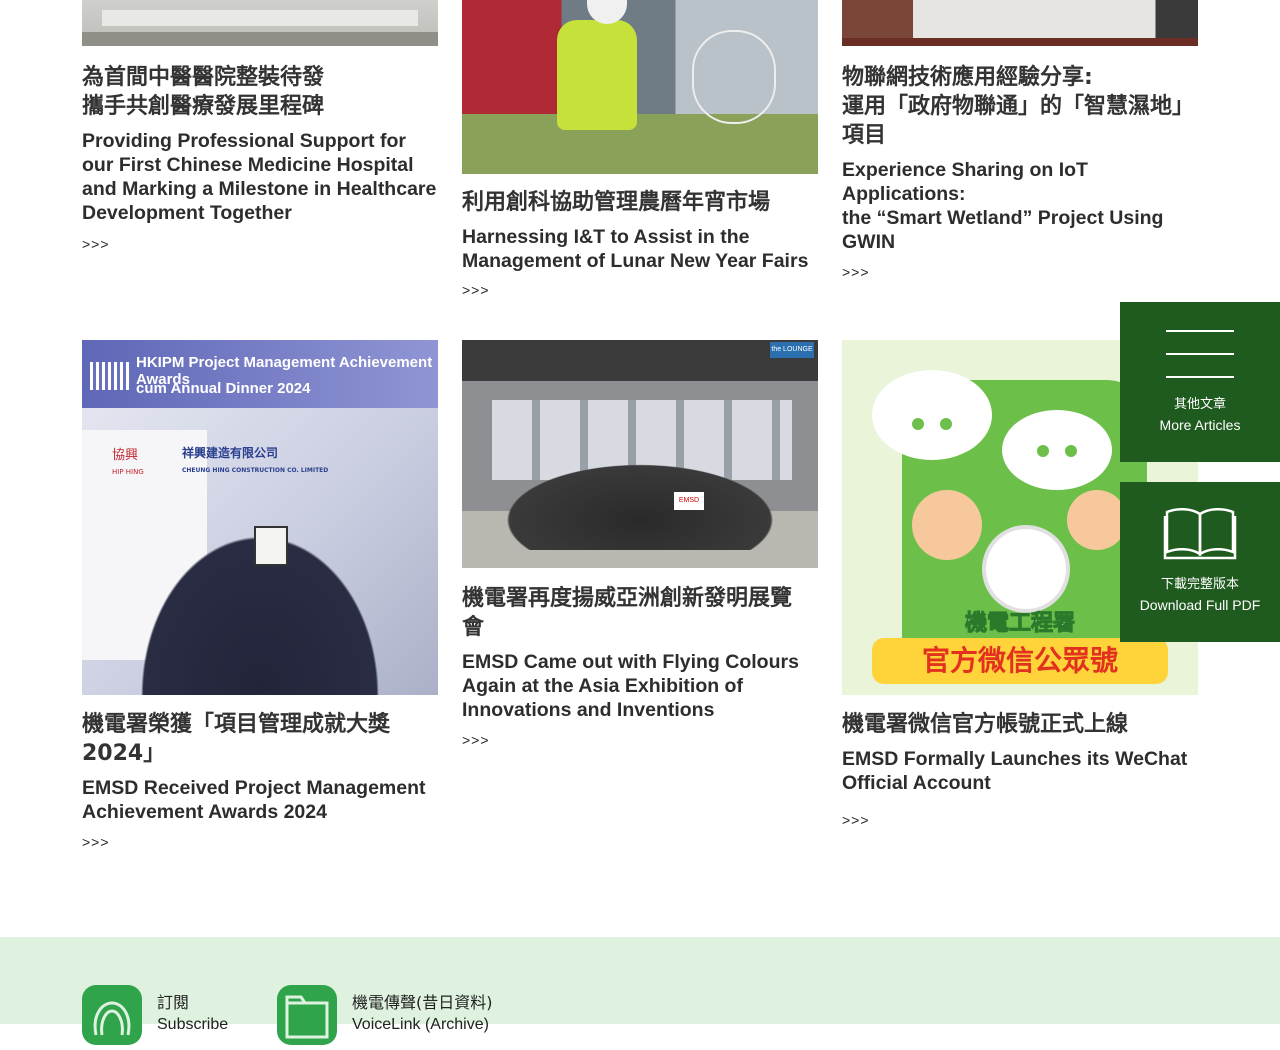  What do you see at coordinates (1200, 355) in the screenshot?
I see `menu-lines-icon` at bounding box center [1200, 355].